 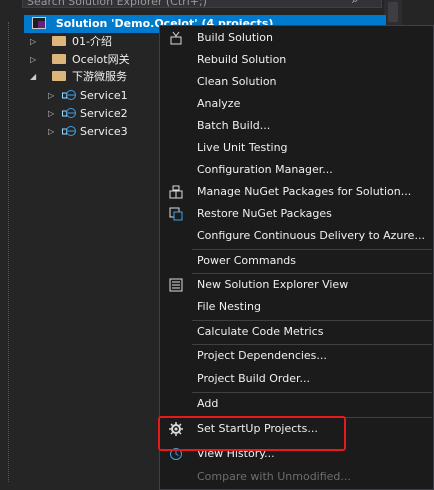 What do you see at coordinates (297, 38) in the screenshot?
I see `menu-item-build-solution: Build Solution` at bounding box center [297, 38].